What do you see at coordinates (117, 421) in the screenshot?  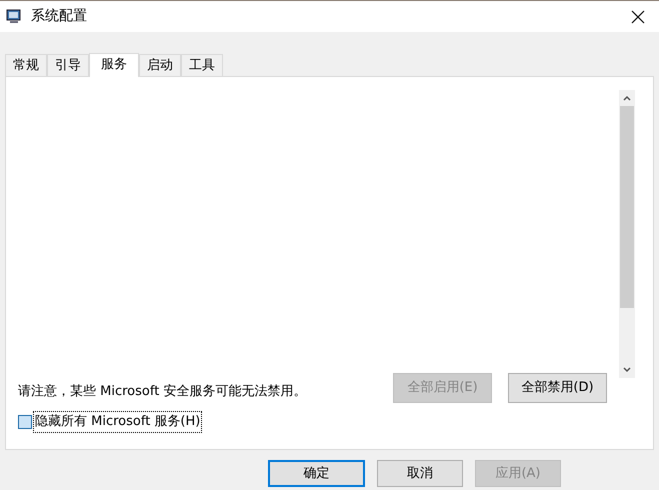 I see `checkbox-label: 隐藏所有 Microsoft 服务(H)` at bounding box center [117, 421].